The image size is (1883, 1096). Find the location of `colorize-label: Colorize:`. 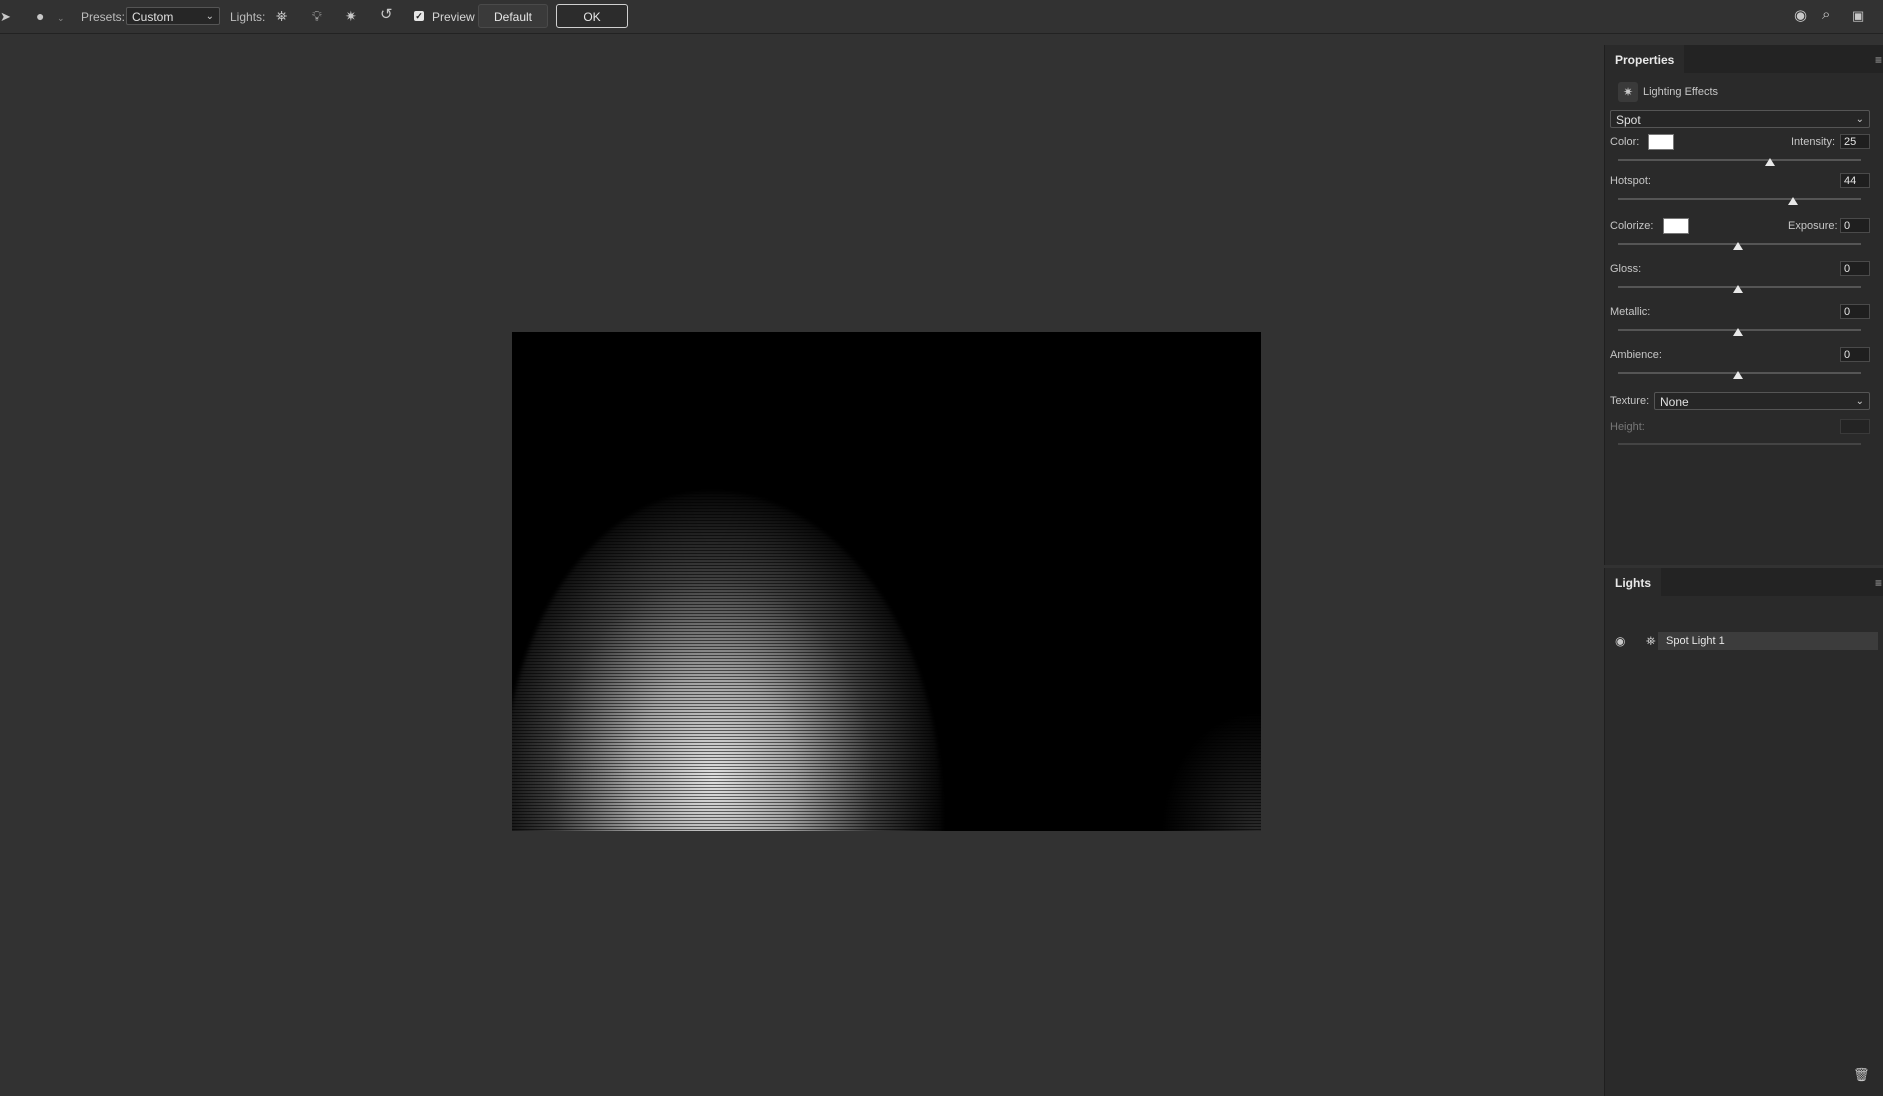

colorize-label: Colorize: is located at coordinates (1632, 226).